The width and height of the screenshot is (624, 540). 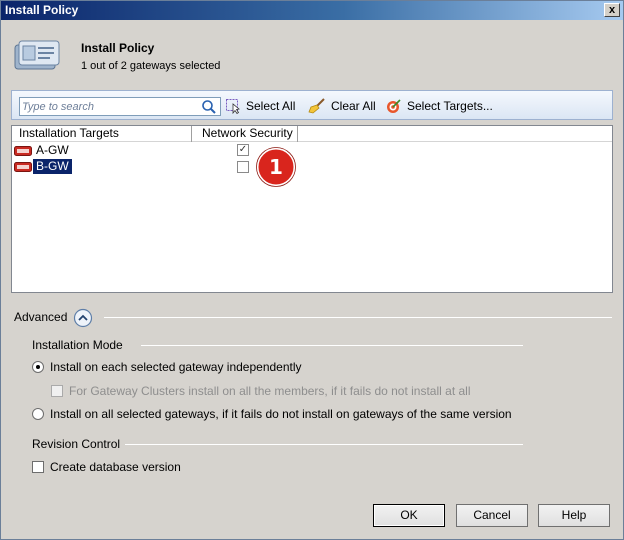 I want to click on close-button: x, so click(x=612, y=10).